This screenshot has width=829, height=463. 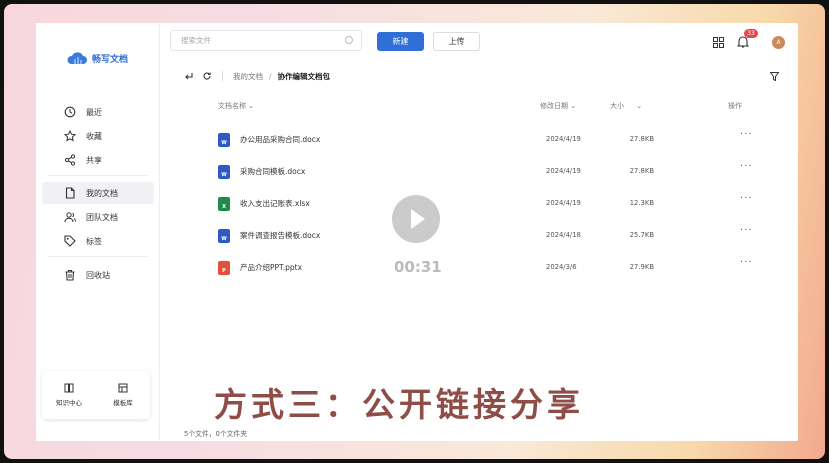 What do you see at coordinates (456, 41) in the screenshot?
I see `upload-button: 上传` at bounding box center [456, 41].